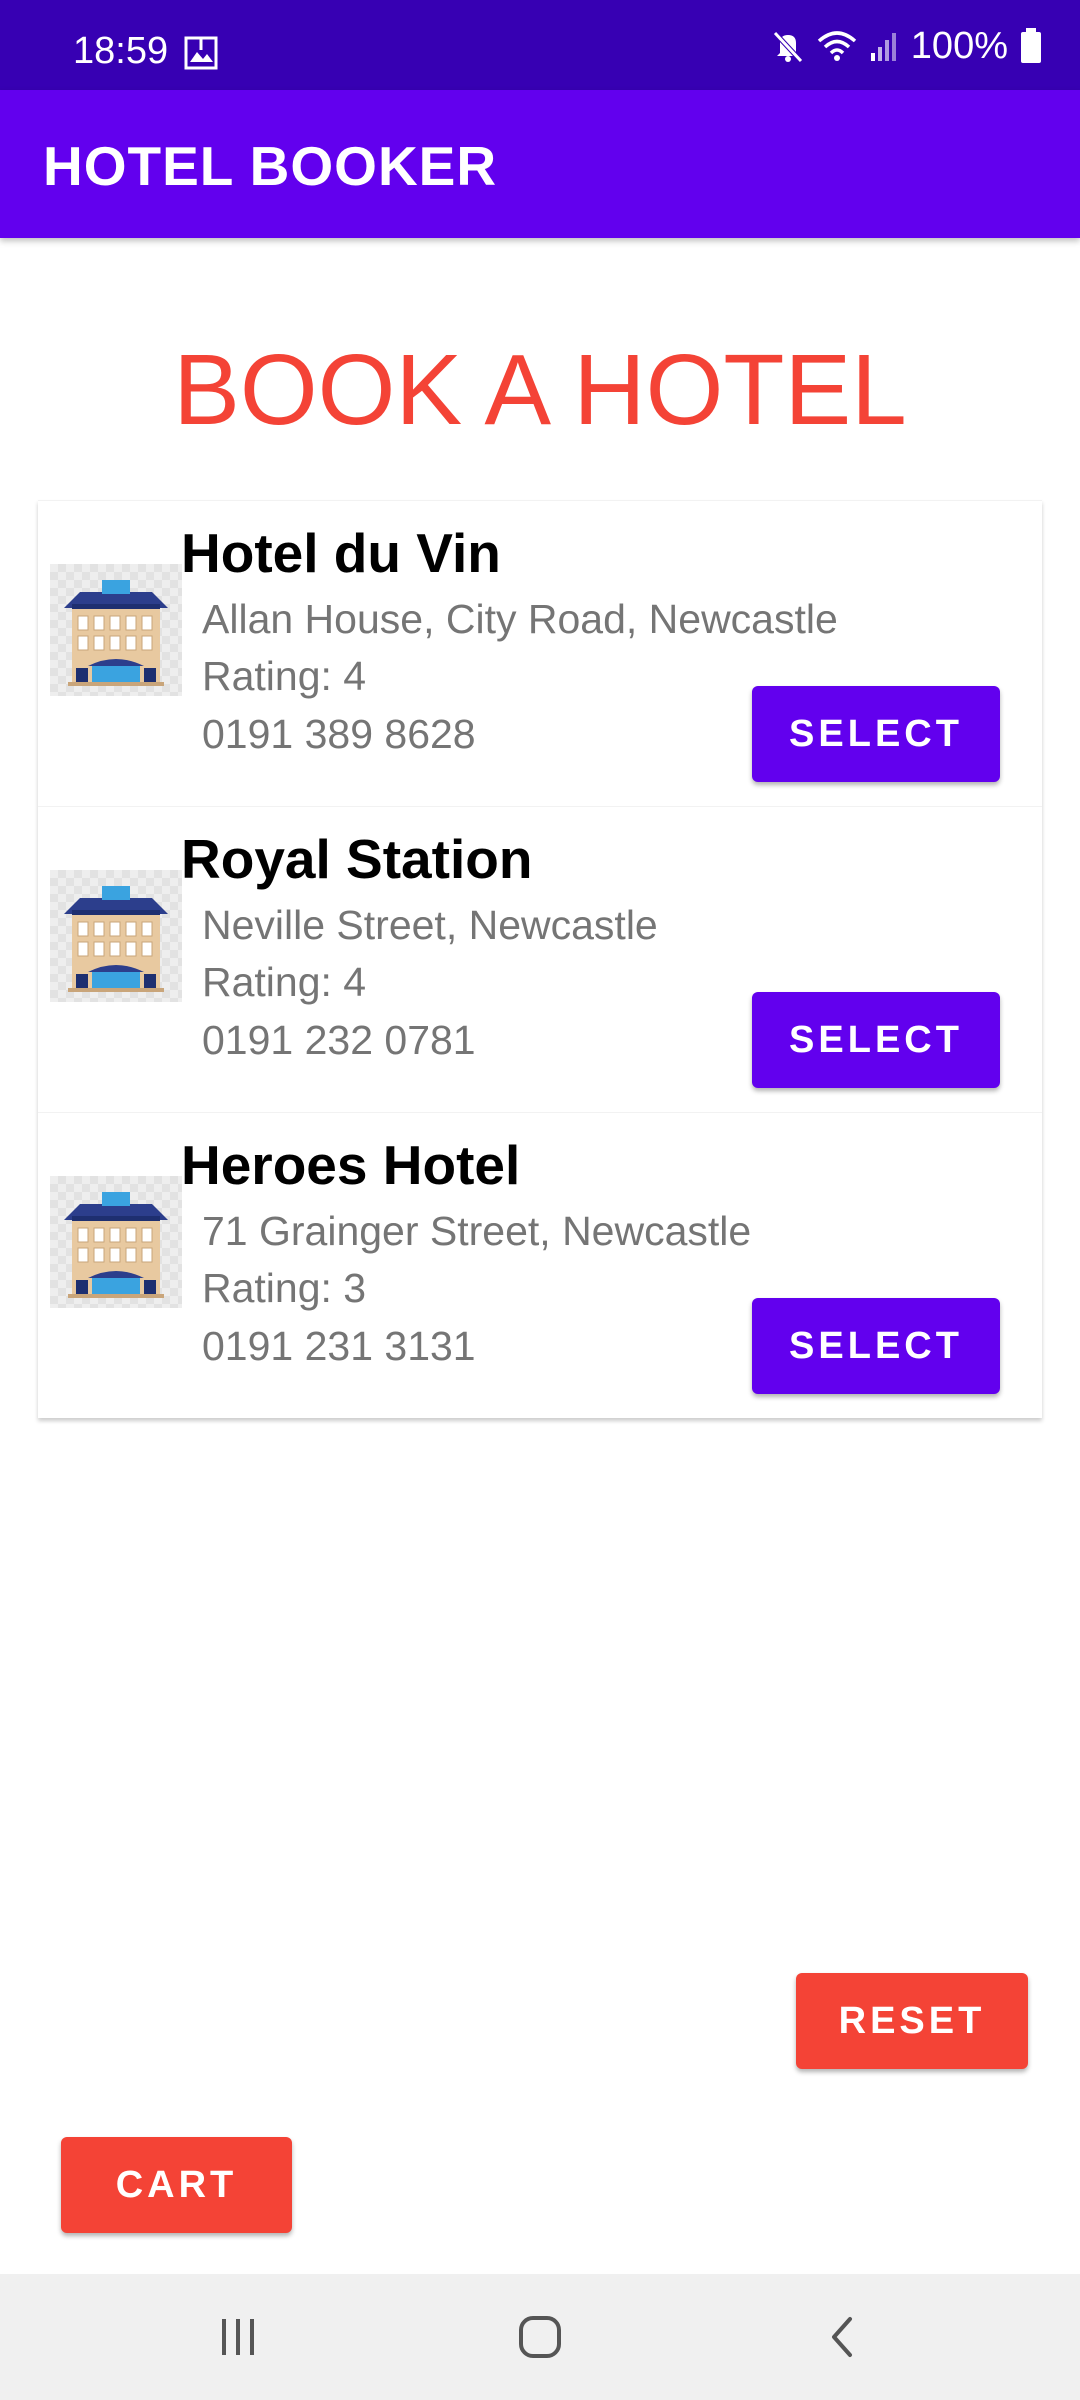 The height and width of the screenshot is (2400, 1080). Describe the element at coordinates (540, 164) in the screenshot. I see `app-bar: HOTEL BOOKER` at that location.